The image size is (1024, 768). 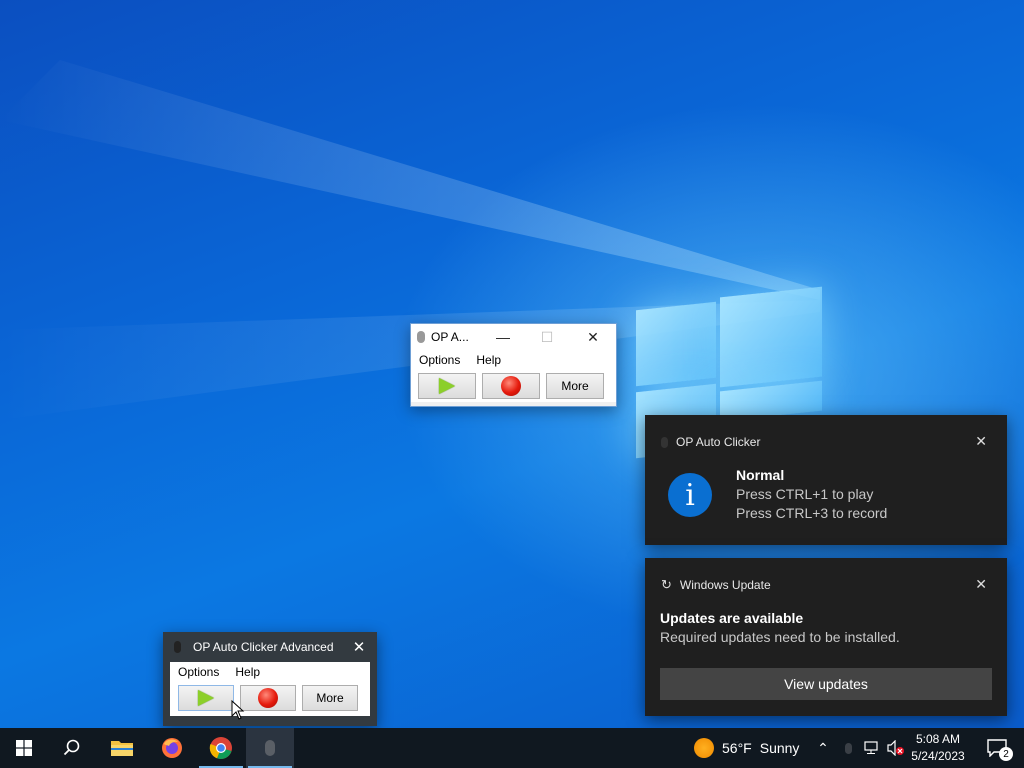 I want to click on taskbar-file-explorer, so click(x=122, y=748).